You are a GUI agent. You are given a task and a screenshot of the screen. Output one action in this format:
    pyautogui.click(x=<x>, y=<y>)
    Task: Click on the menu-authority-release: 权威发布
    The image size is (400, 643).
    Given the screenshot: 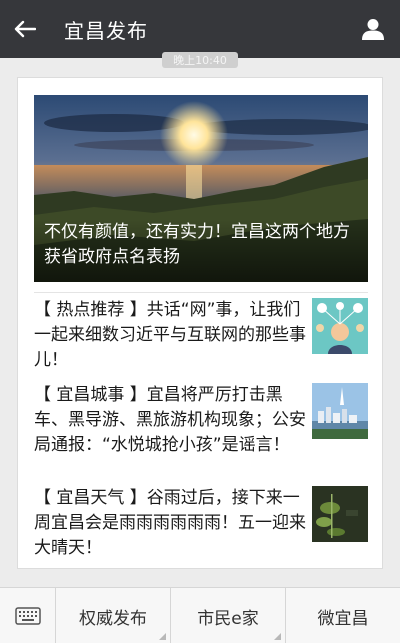 What is the action you would take?
    pyautogui.click(x=113, y=615)
    